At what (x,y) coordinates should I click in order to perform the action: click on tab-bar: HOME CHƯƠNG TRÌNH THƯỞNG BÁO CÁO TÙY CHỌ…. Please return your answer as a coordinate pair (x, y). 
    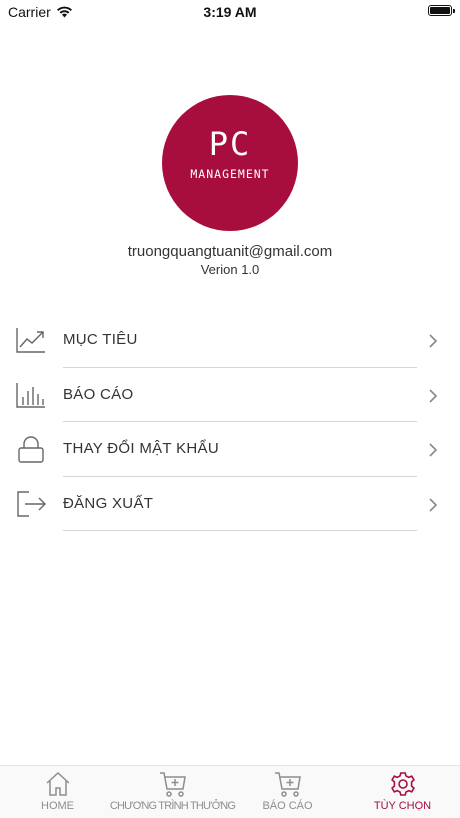
    Looking at the image, I should click on (230, 791).